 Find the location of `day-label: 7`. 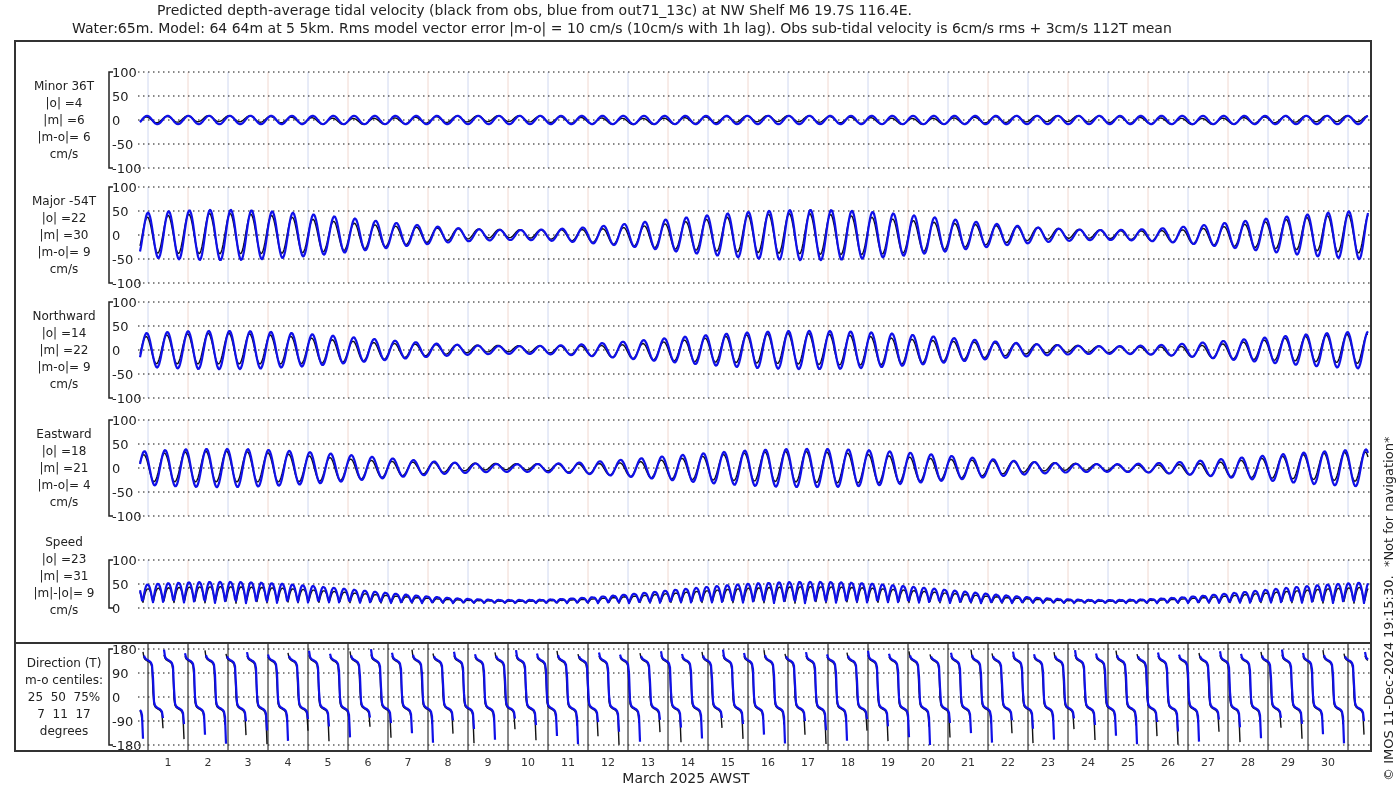

day-label: 7 is located at coordinates (408, 762).